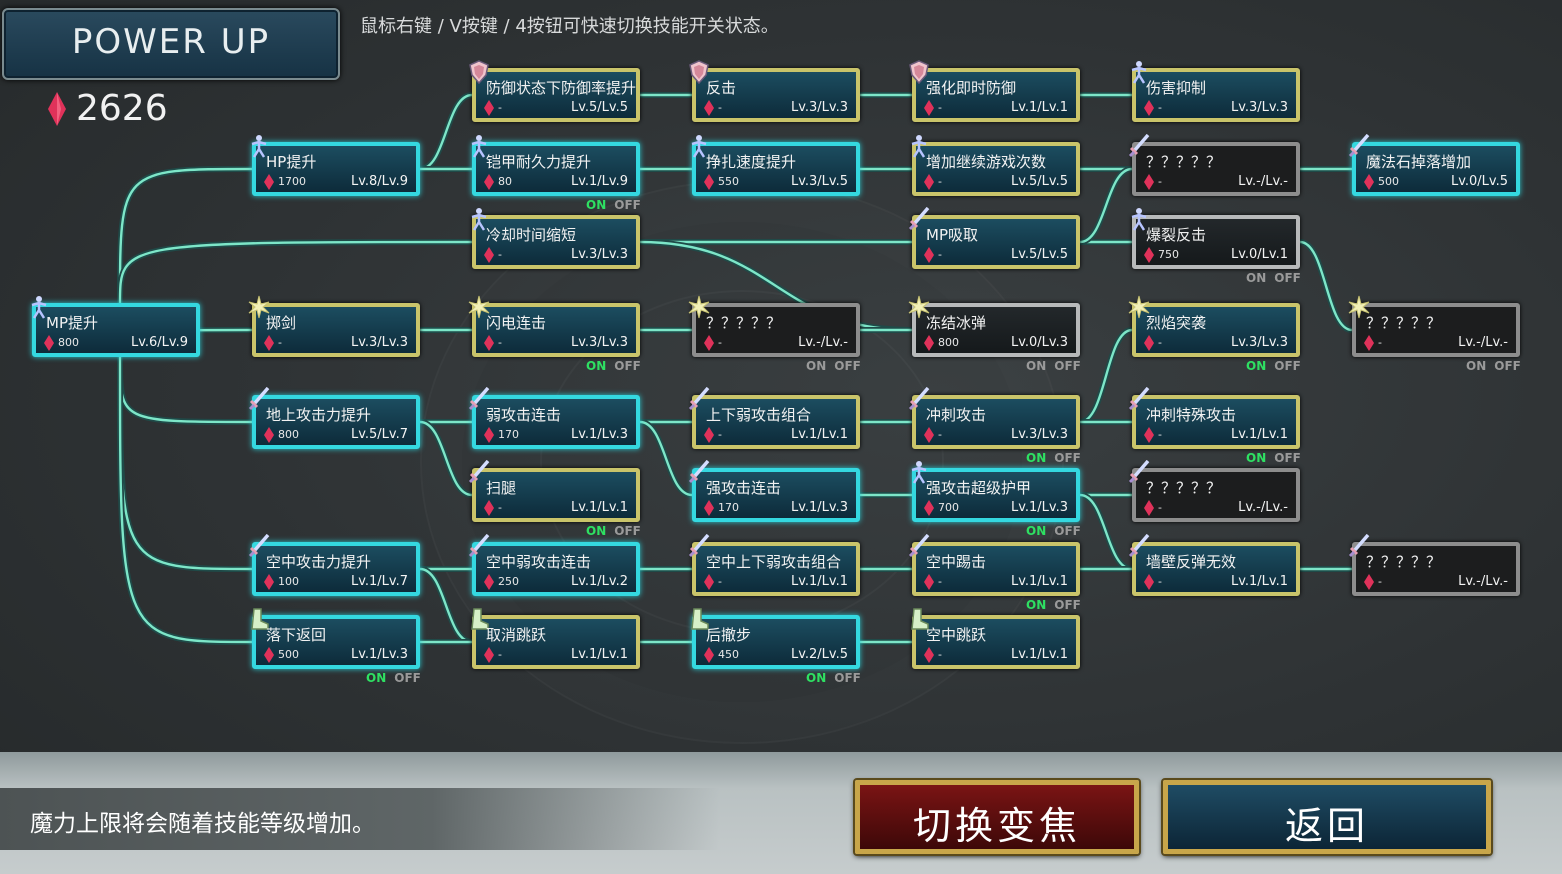  Describe the element at coordinates (335, 165) in the screenshot. I see `skill-node: HP提升 1700 Lv.8/Lv.9` at that location.